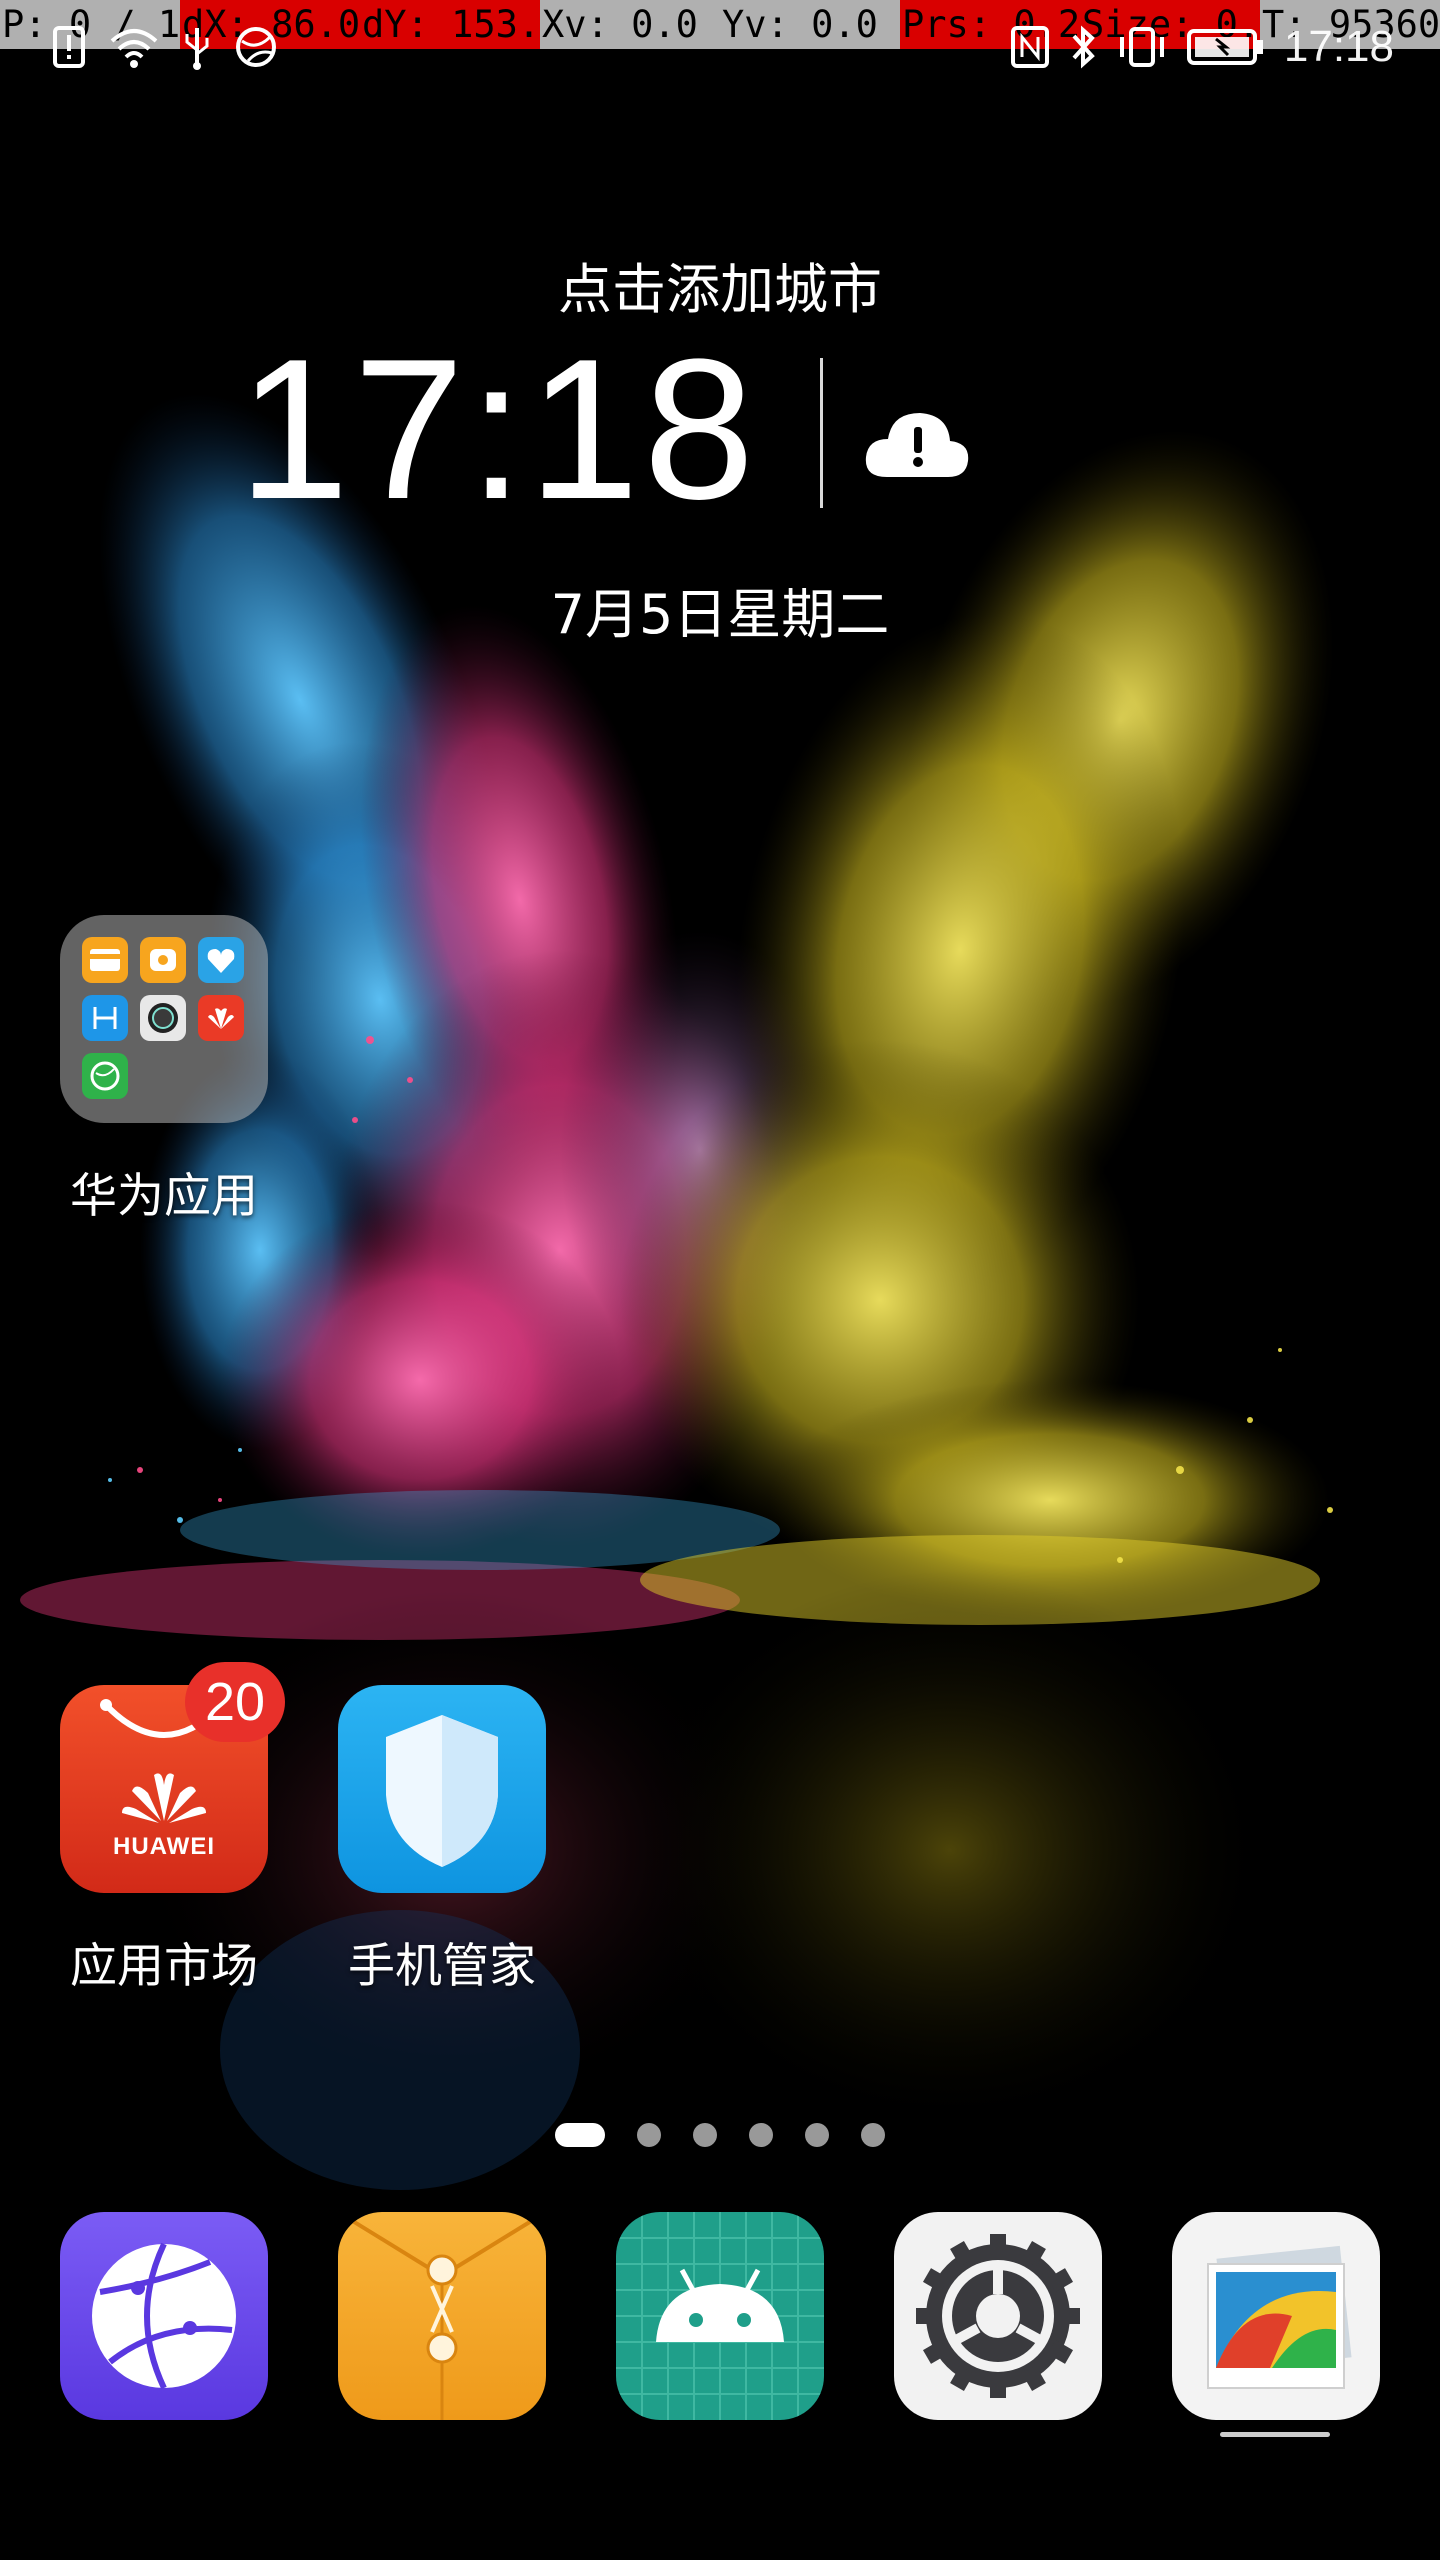 The image size is (1440, 2560). What do you see at coordinates (105, 1076) in the screenshot?
I see `browser-icon` at bounding box center [105, 1076].